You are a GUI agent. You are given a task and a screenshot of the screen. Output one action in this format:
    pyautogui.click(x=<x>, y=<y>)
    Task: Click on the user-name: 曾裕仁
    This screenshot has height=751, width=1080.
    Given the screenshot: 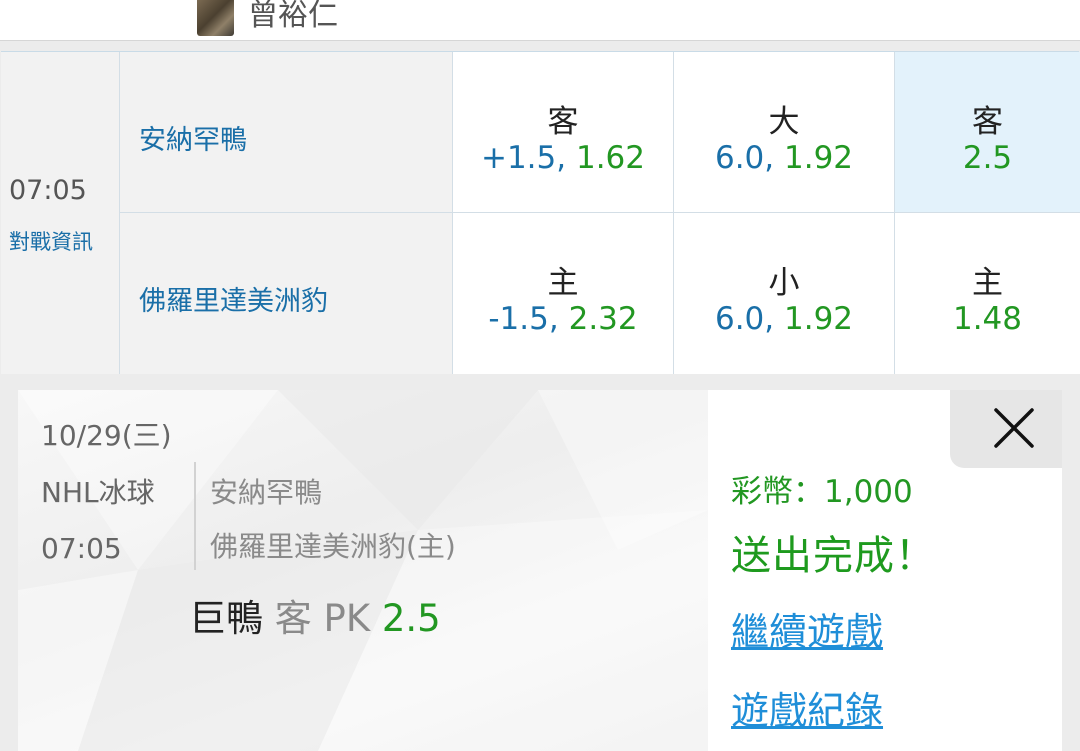 What is the action you would take?
    pyautogui.click(x=293, y=16)
    